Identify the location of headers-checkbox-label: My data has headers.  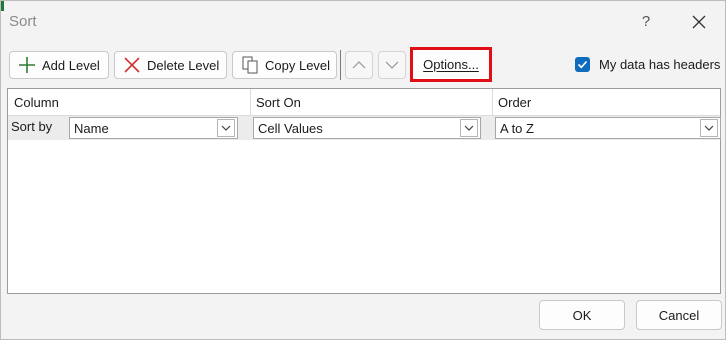
(660, 64).